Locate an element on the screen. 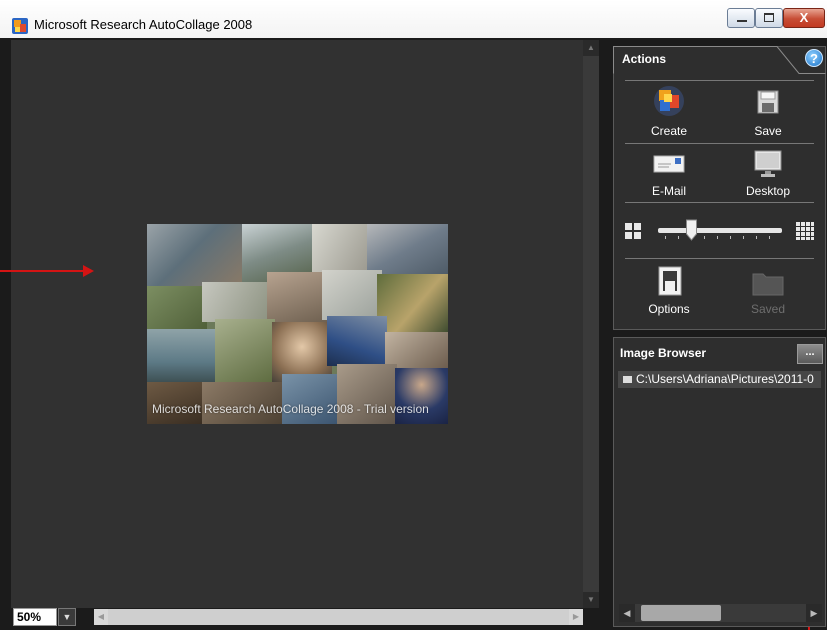 This screenshot has width=827, height=630. create-label: Create is located at coordinates (669, 131).